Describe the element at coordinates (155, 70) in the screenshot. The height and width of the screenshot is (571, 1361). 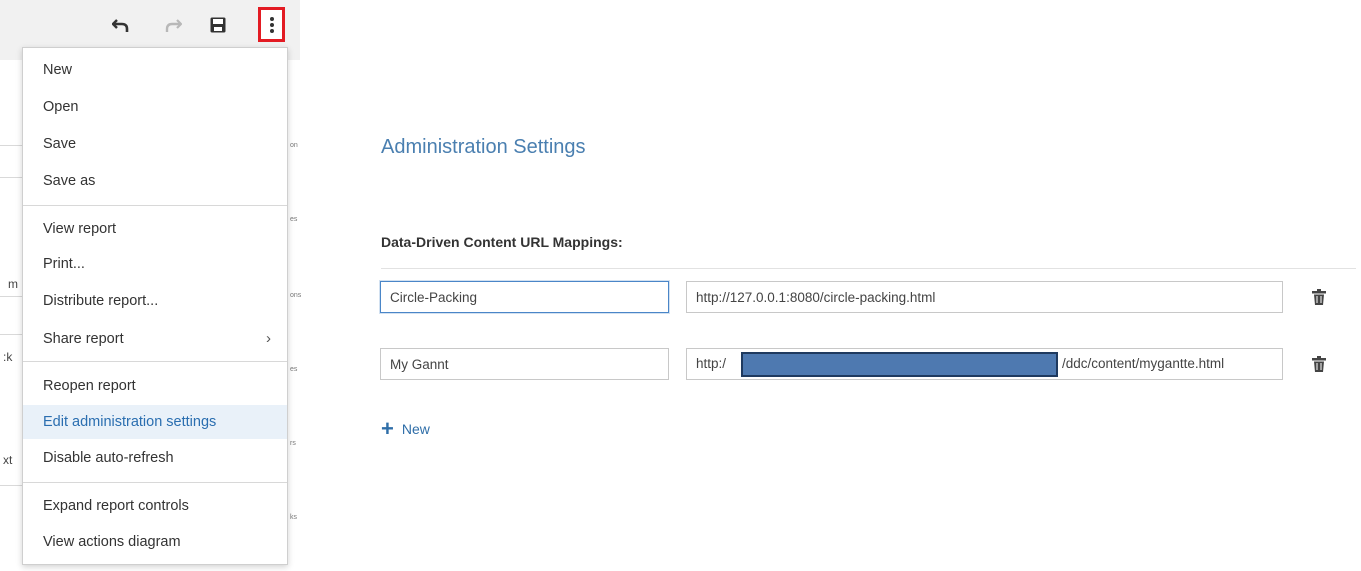
I see `menu-item-new: New` at that location.